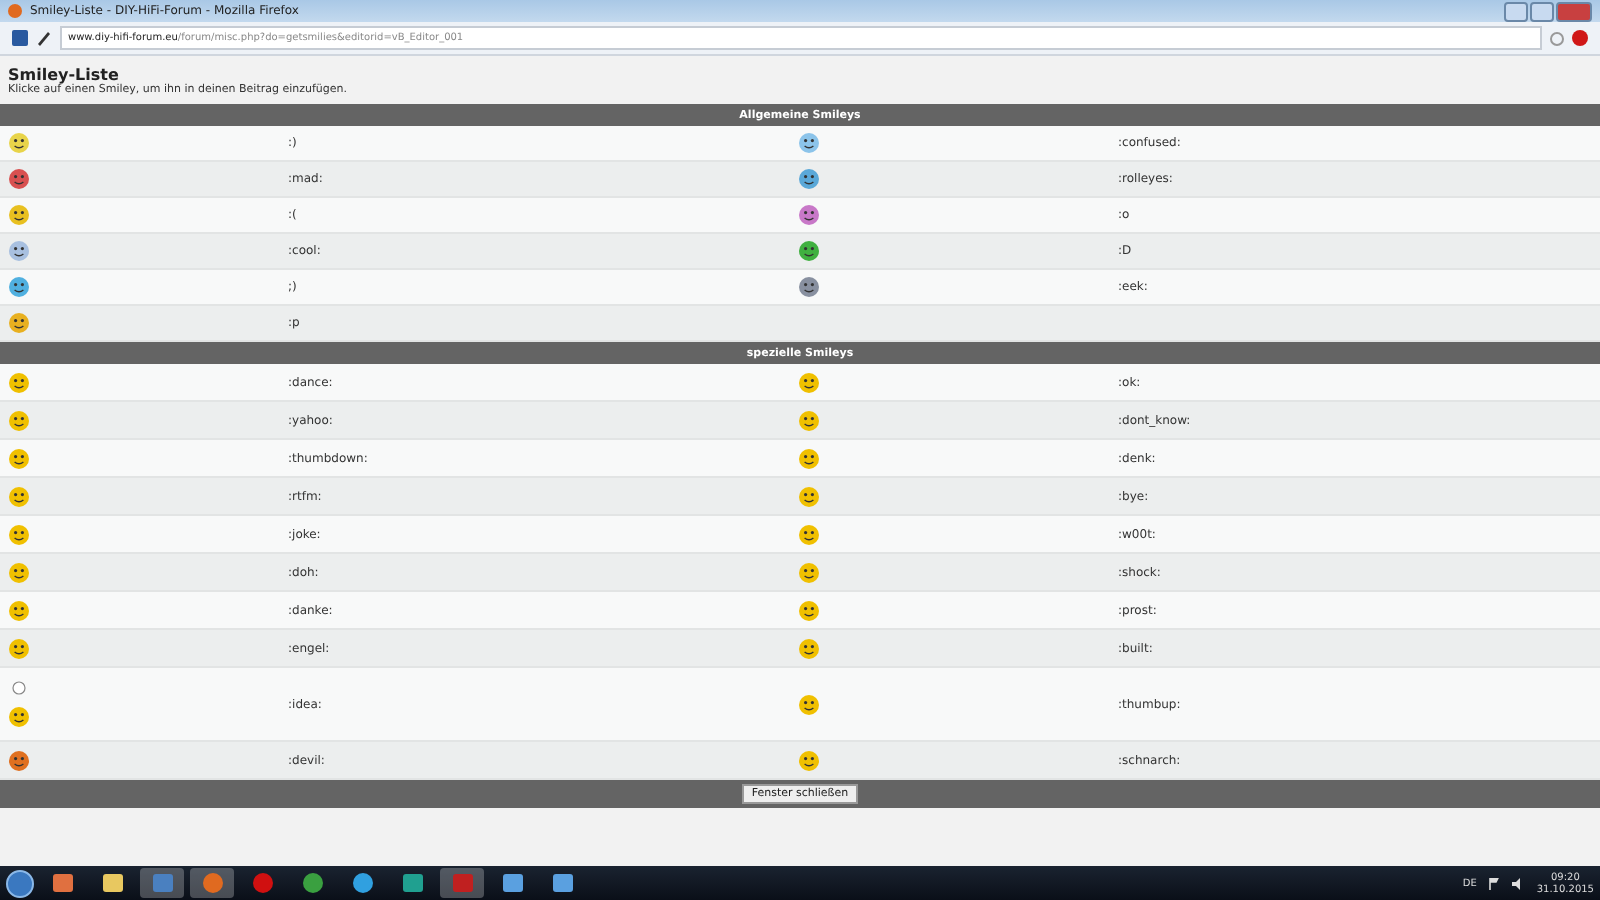 This screenshot has height=900, width=1600. I want to click on folder-icon, so click(112, 883).